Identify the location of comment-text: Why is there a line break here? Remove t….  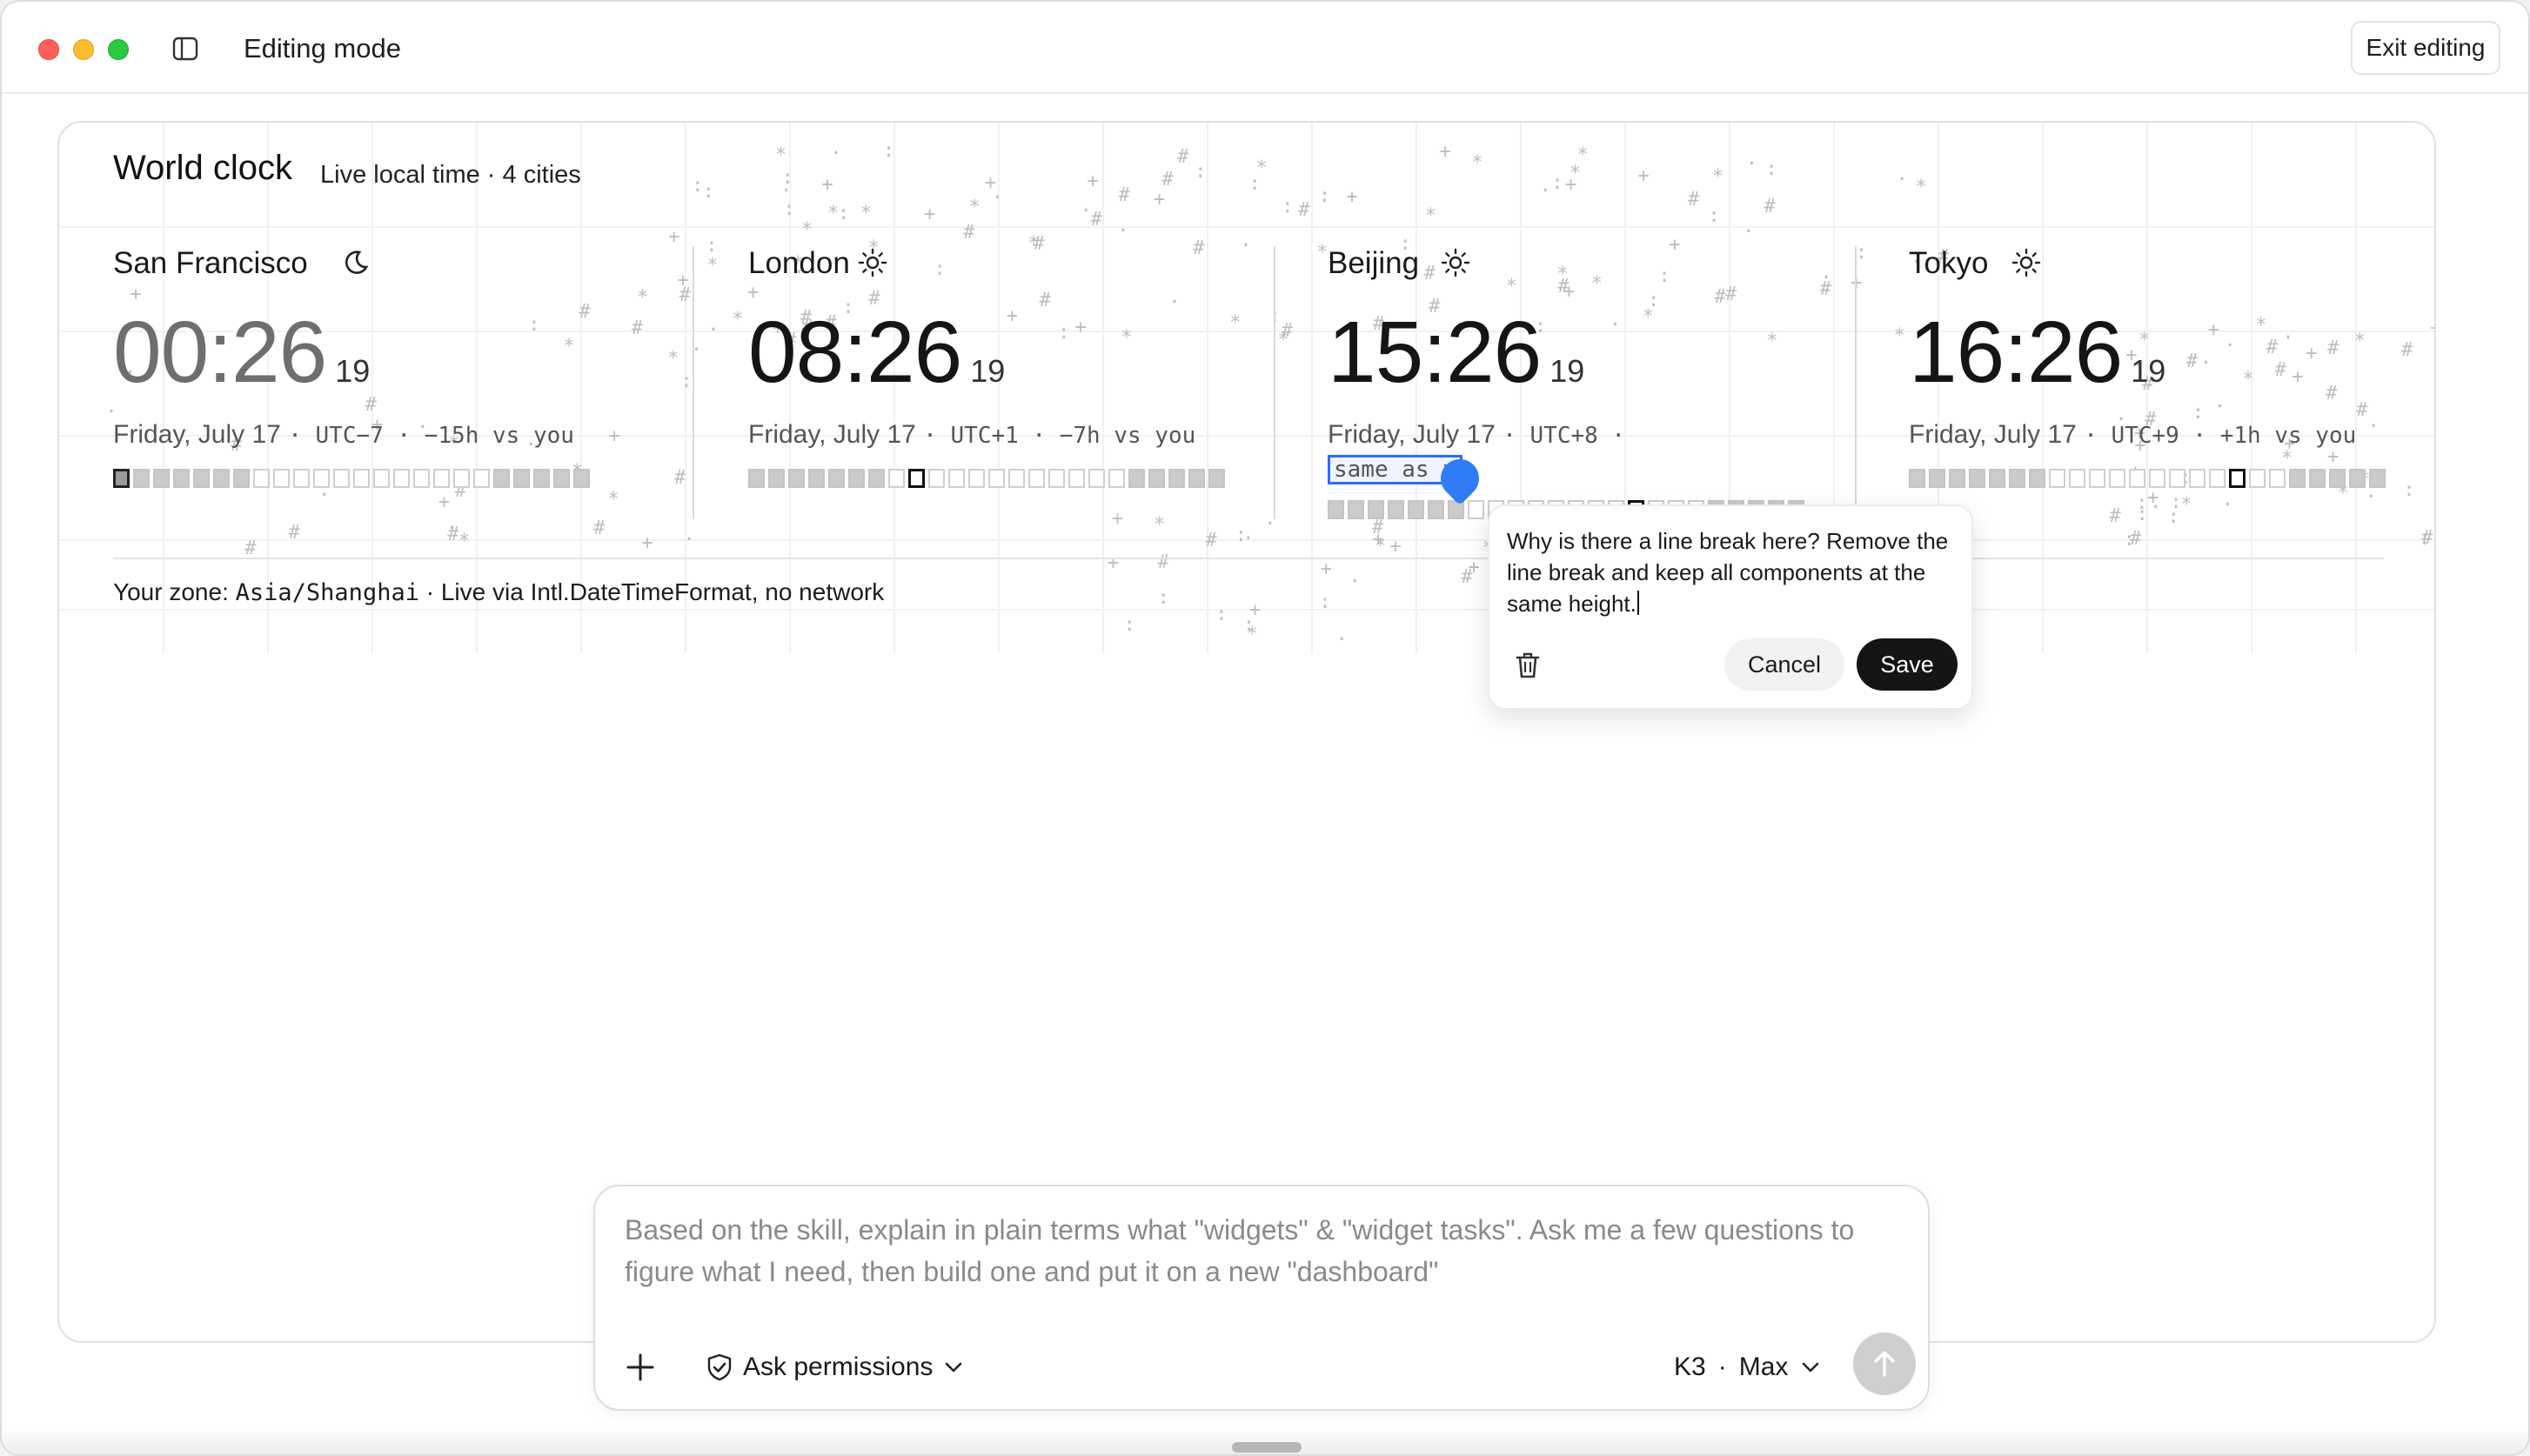
(1733, 572).